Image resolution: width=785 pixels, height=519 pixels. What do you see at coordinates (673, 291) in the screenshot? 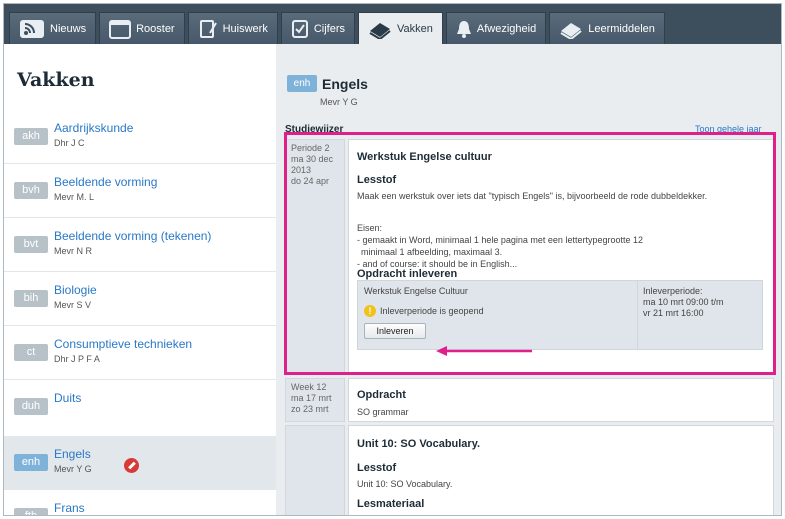
I see `submission-period-label: Inleverperiode:` at bounding box center [673, 291].